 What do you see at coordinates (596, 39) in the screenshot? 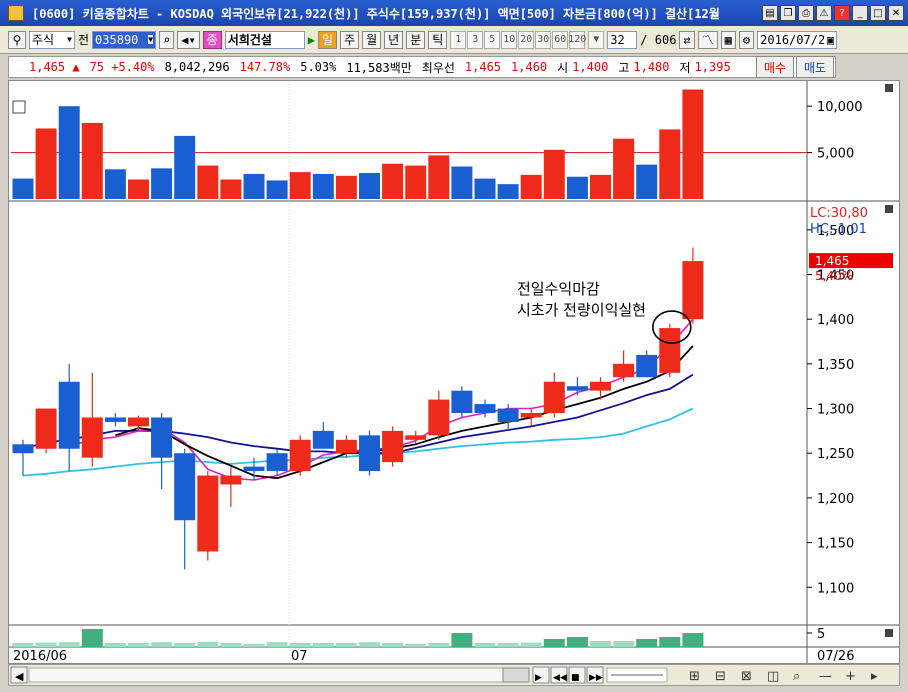
I see `chevron-down-icon: ▼` at bounding box center [596, 39].